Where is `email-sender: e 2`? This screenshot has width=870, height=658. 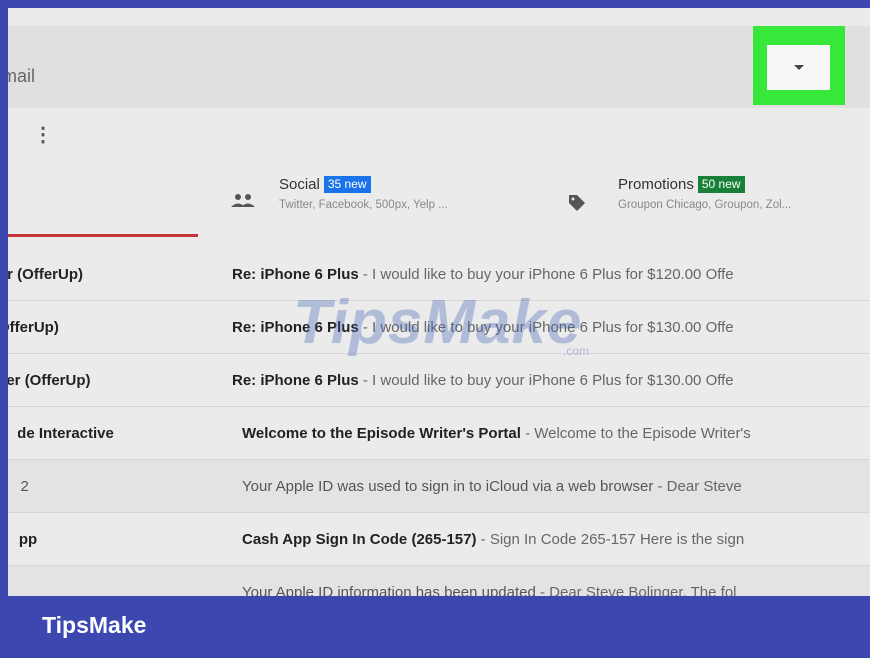
email-sender: e 2 is located at coordinates (23, 486).